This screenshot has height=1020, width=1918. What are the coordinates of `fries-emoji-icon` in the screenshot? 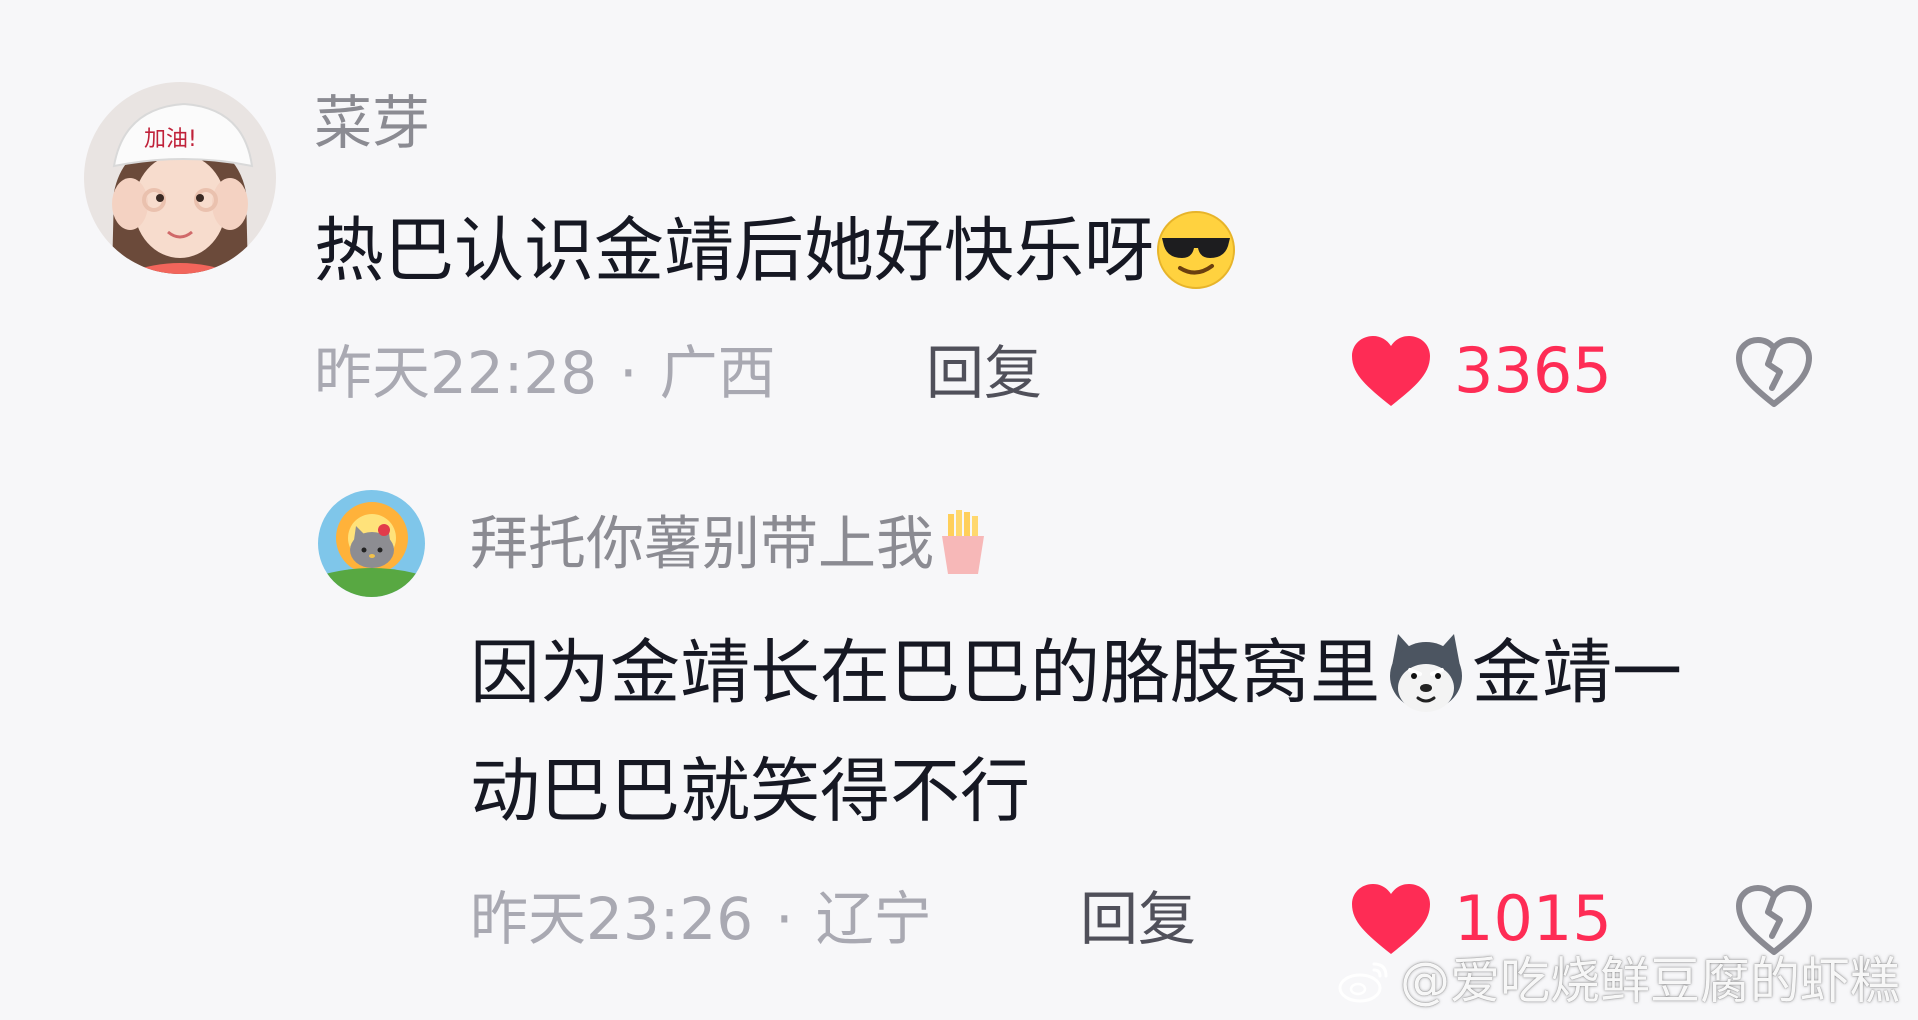 It's located at (963, 547).